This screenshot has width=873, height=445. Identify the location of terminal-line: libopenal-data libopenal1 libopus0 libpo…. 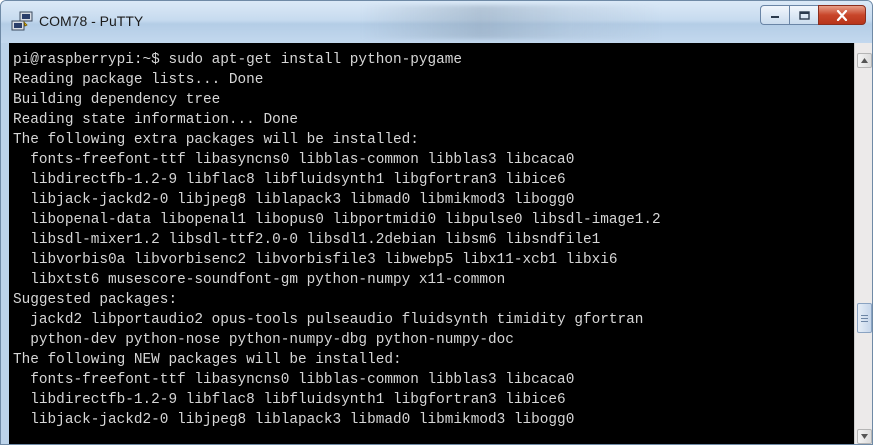
(337, 220).